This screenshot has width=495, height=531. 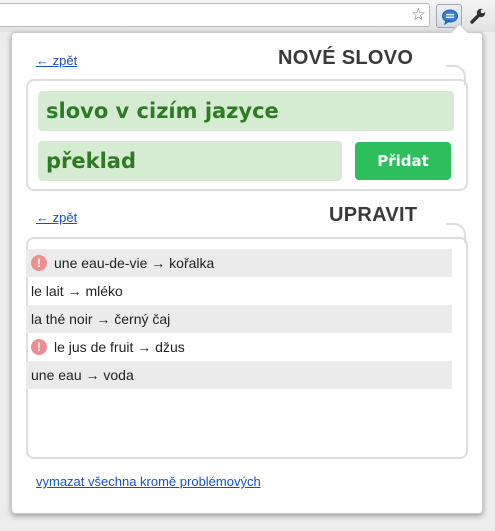 I want to click on list-item: une eau → voda, so click(x=239, y=375).